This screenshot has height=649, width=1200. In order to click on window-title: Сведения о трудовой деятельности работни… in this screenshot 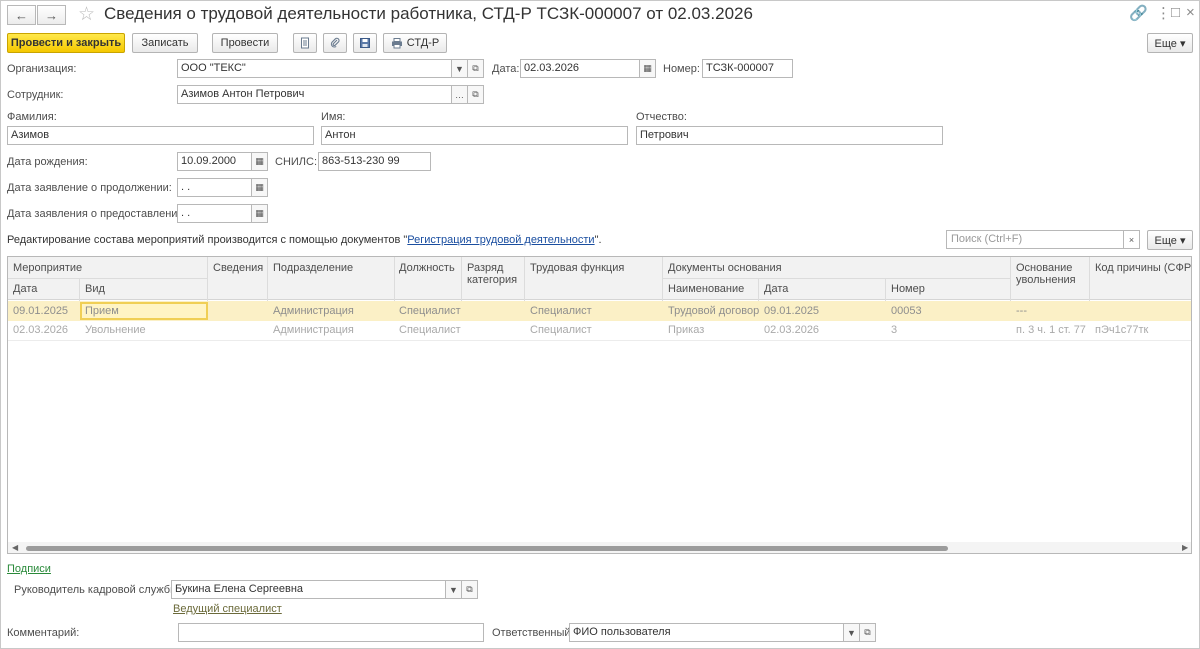, I will do `click(428, 13)`.